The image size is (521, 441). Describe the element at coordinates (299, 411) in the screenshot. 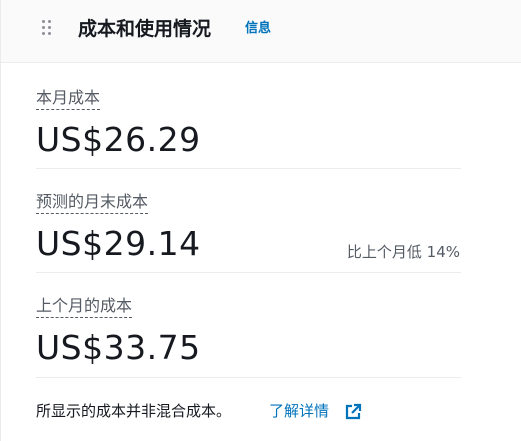

I see `learn-more-link: 了解详情` at that location.